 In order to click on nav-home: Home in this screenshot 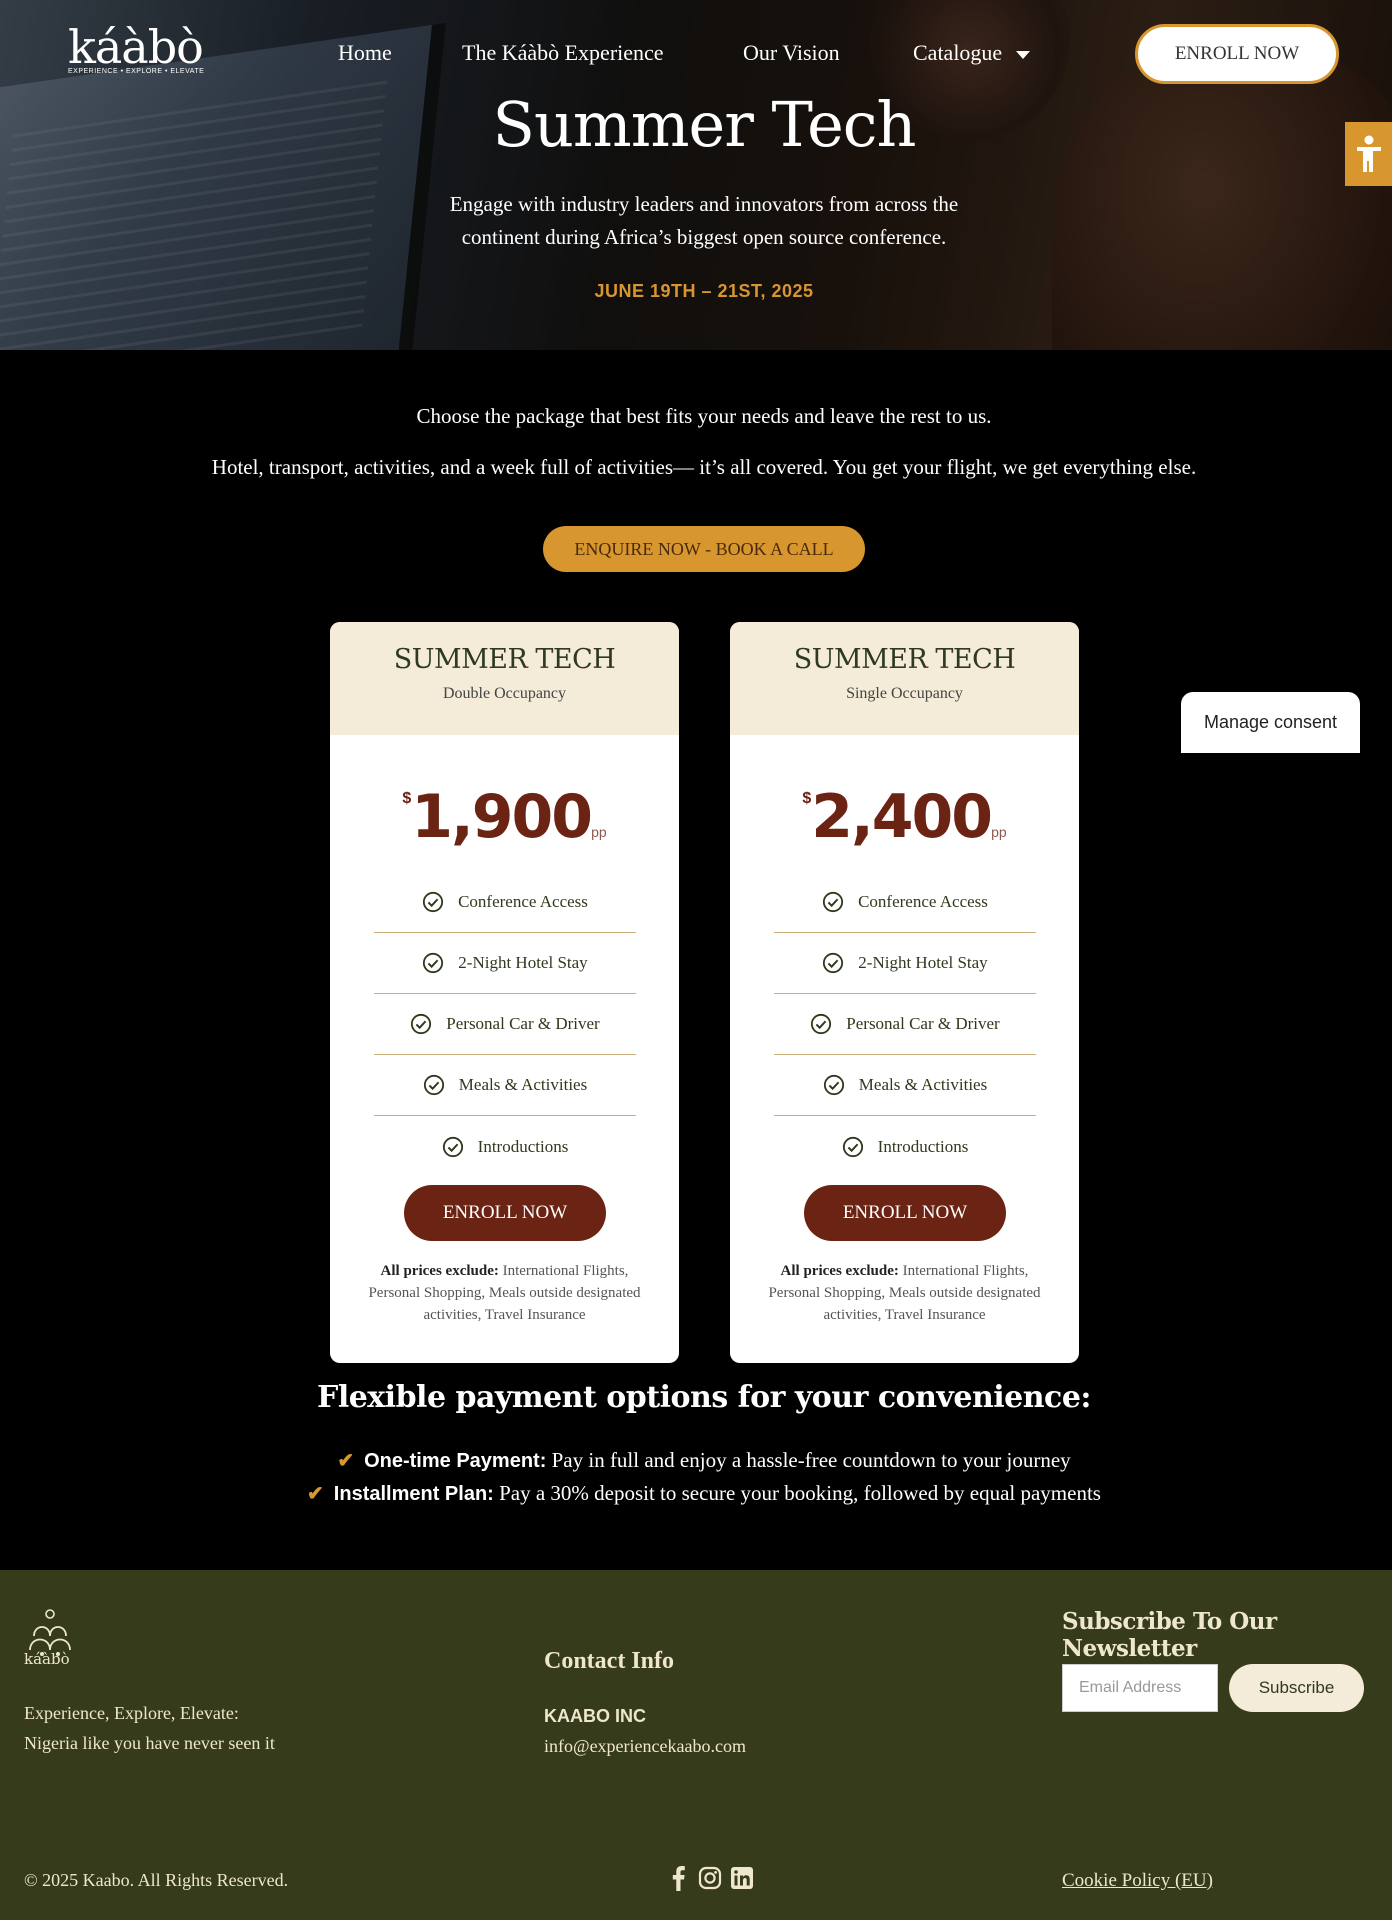, I will do `click(365, 53)`.